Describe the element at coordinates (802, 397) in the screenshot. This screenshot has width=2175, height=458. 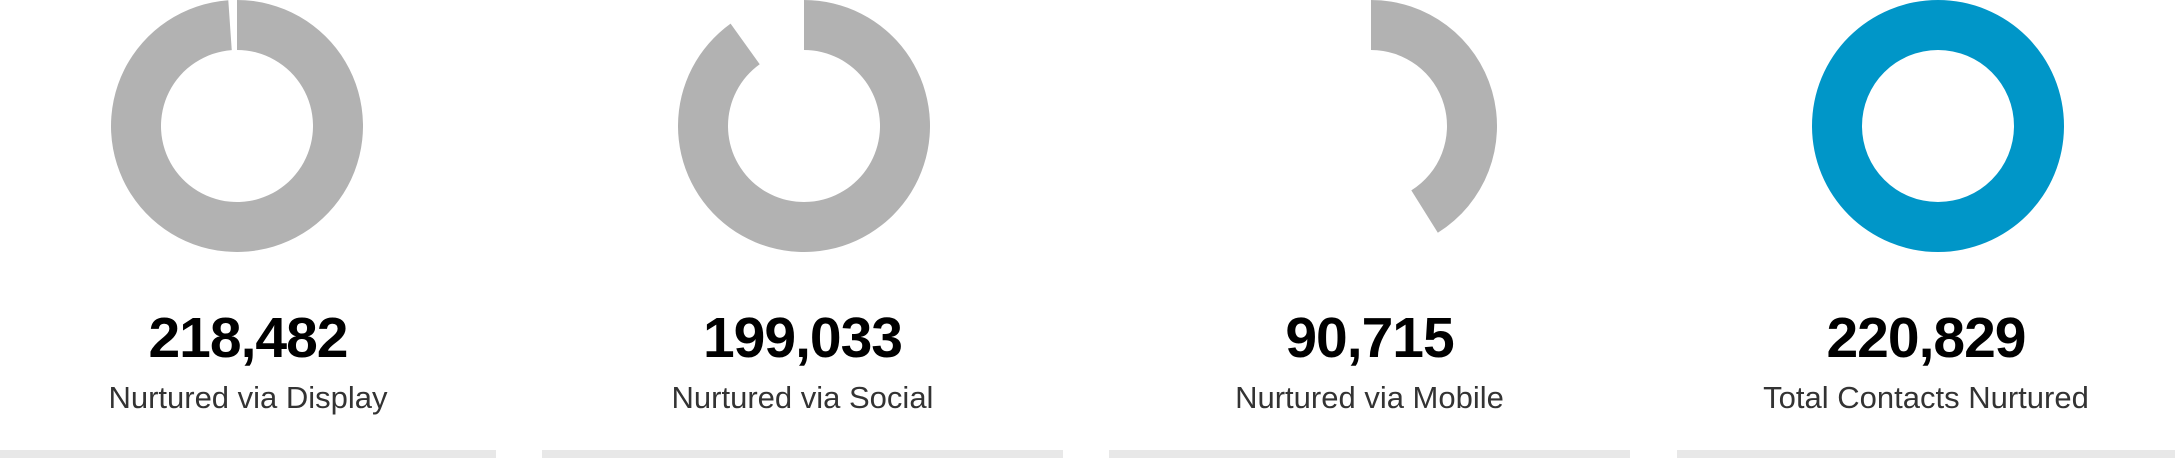
I see `stat-label-social: Nurtured via Social` at that location.